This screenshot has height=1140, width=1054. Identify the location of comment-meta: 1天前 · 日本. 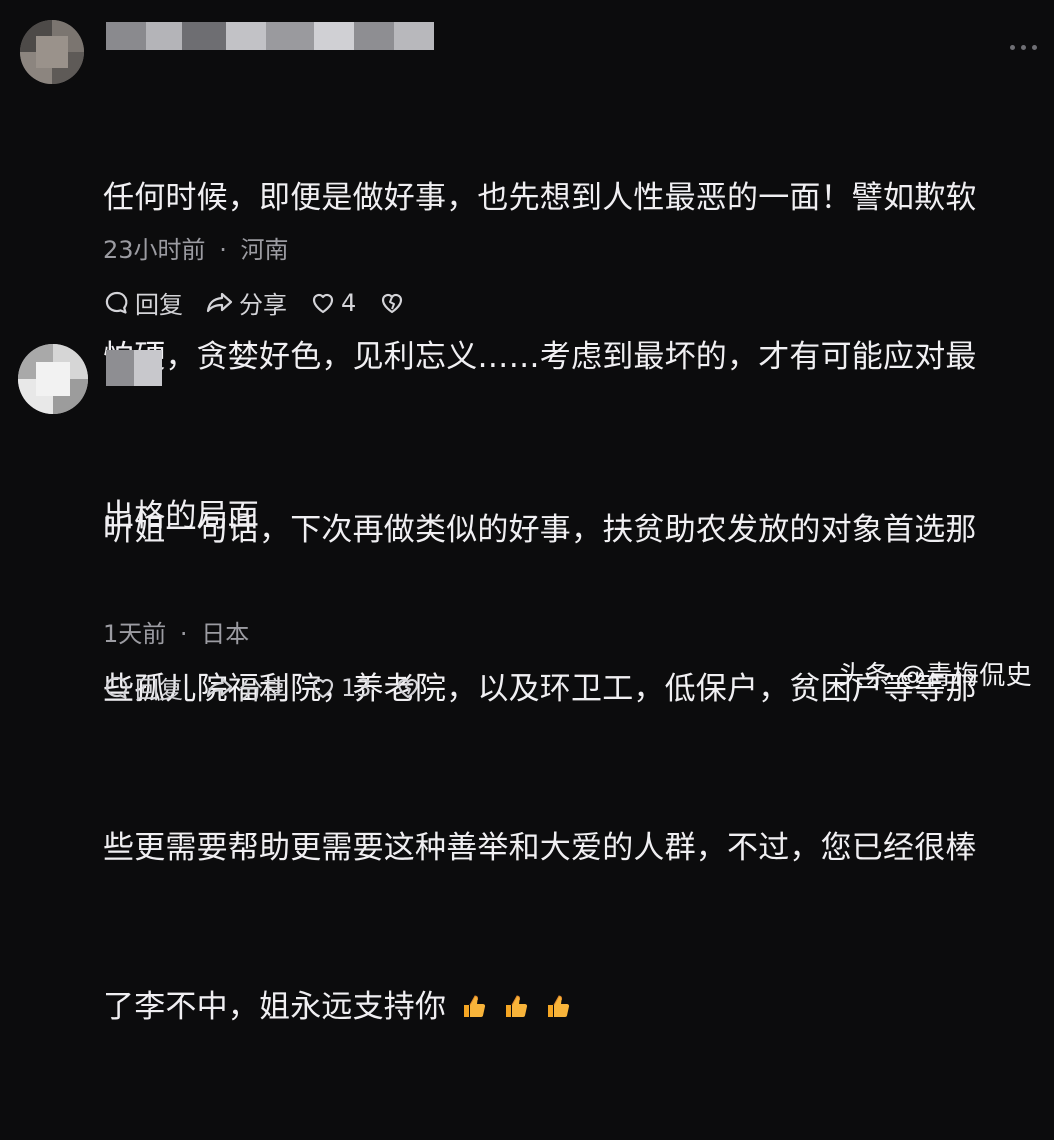
(176, 631).